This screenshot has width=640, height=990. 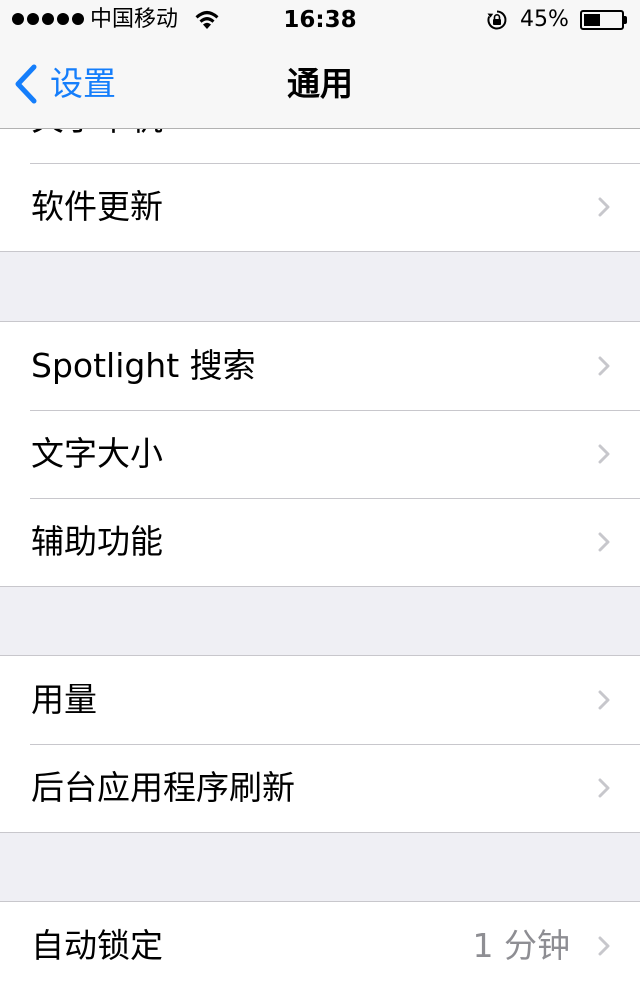 I want to click on settings-group-auto-lock: 自动锁定 1 分钟, so click(x=320, y=945).